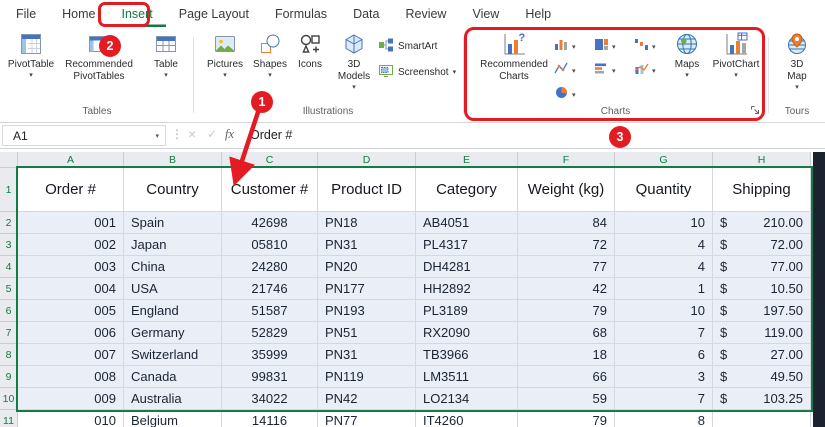 Image resolution: width=825 pixels, height=427 pixels. What do you see at coordinates (762, 399) in the screenshot?
I see `data-cell: $103.25` at bounding box center [762, 399].